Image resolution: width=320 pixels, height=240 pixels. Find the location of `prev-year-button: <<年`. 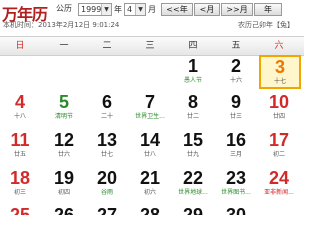

prev-year-button: <<年 is located at coordinates (177, 9).